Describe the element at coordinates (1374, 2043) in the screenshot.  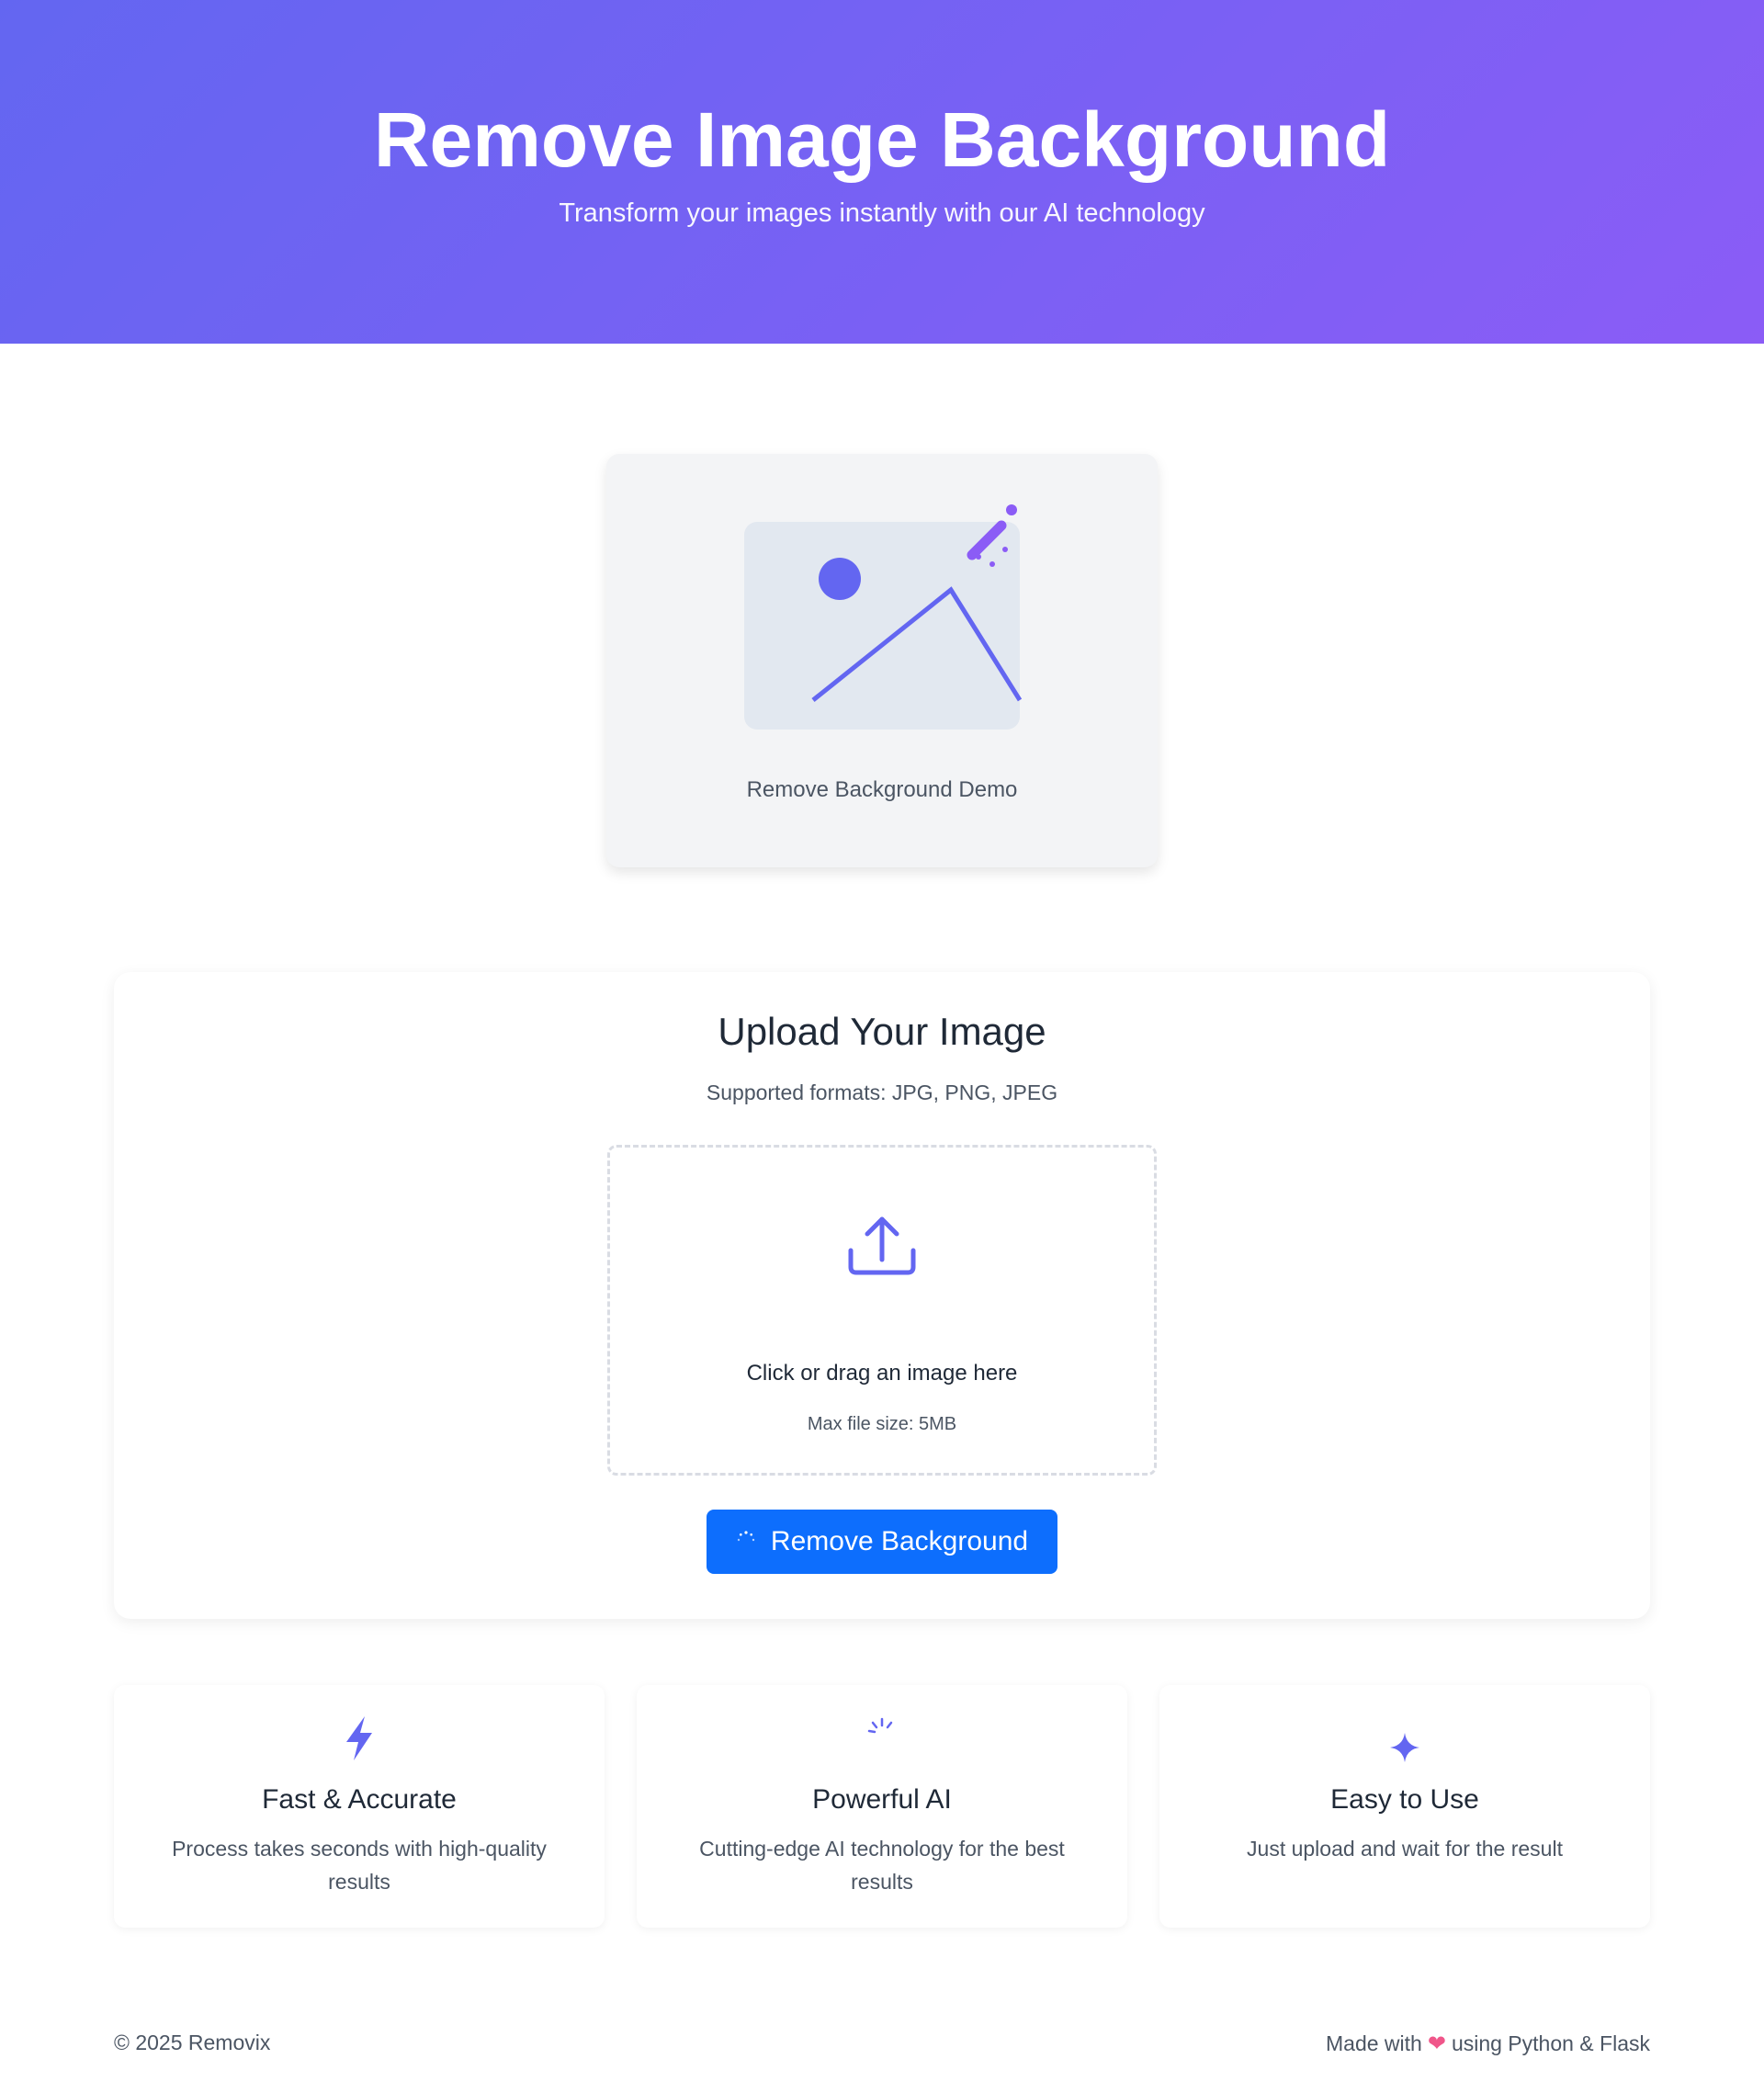
I see `made-with-prefix: Made with` at that location.